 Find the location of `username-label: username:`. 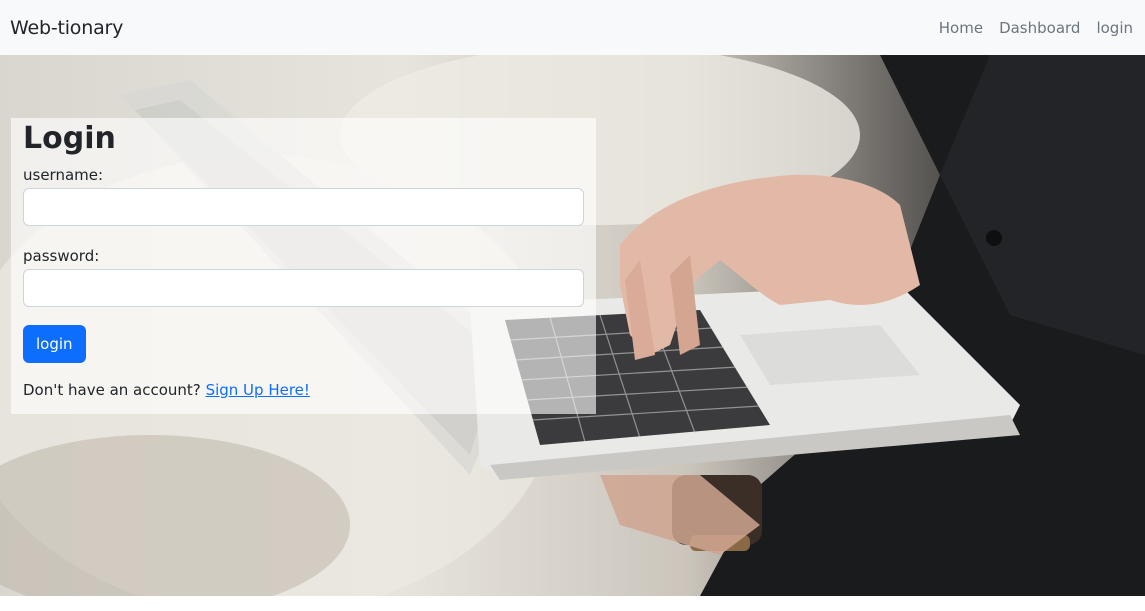

username-label: username: is located at coordinates (63, 175).